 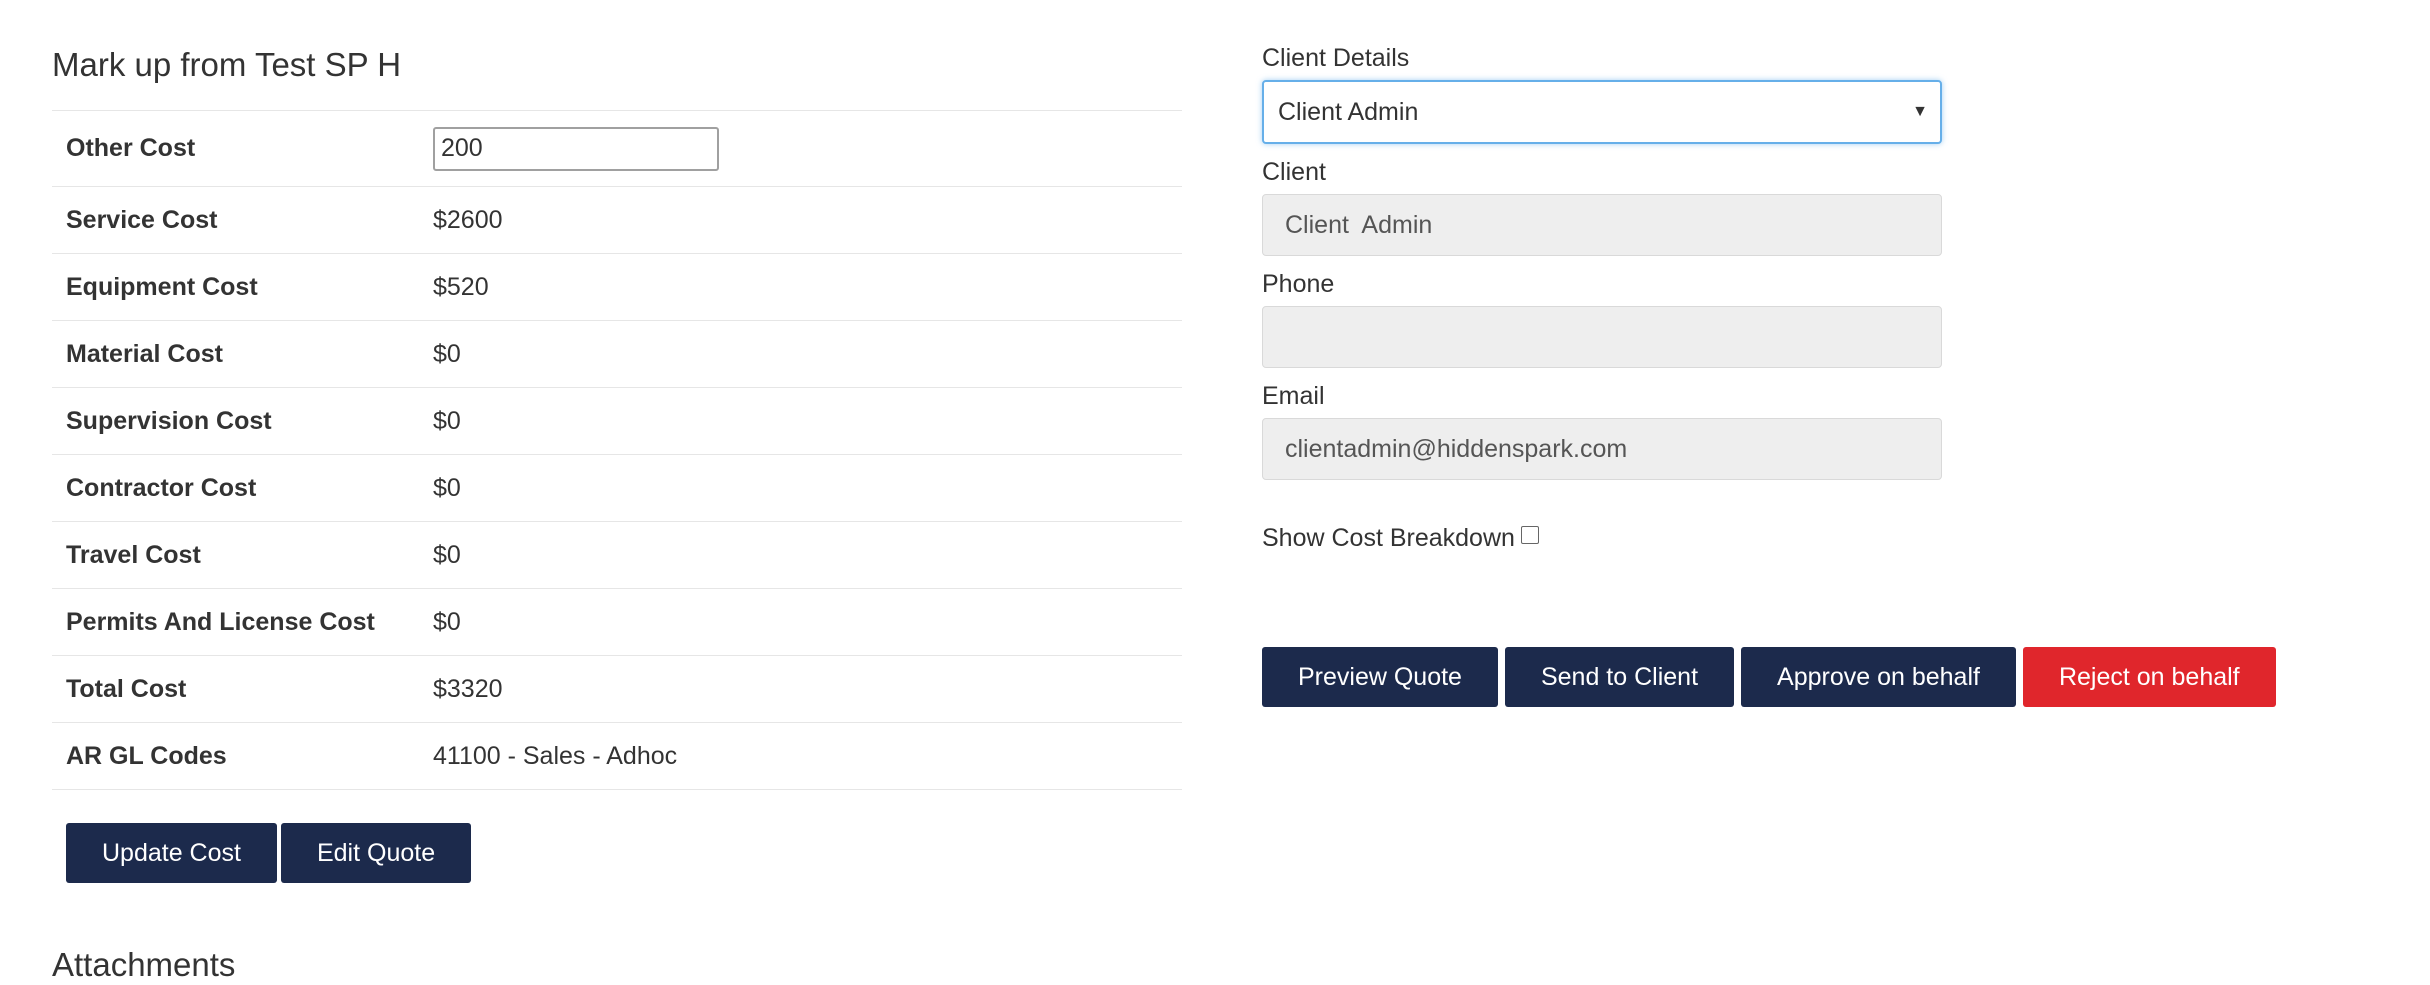 I want to click on update-cost-button: Update Cost, so click(x=171, y=853).